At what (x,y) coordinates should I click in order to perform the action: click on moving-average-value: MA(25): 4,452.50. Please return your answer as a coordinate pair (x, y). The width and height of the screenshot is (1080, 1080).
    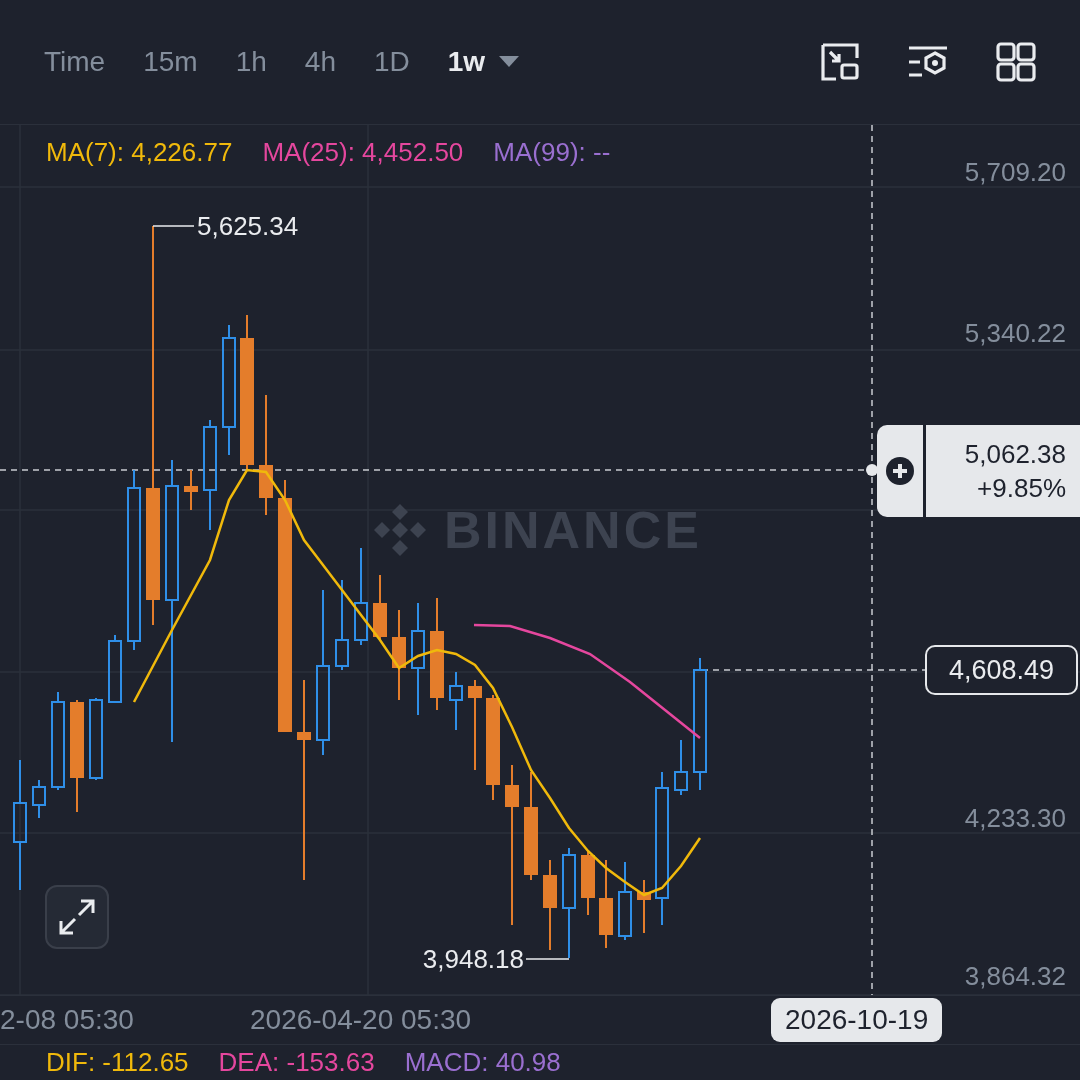
    Looking at the image, I should click on (363, 152).